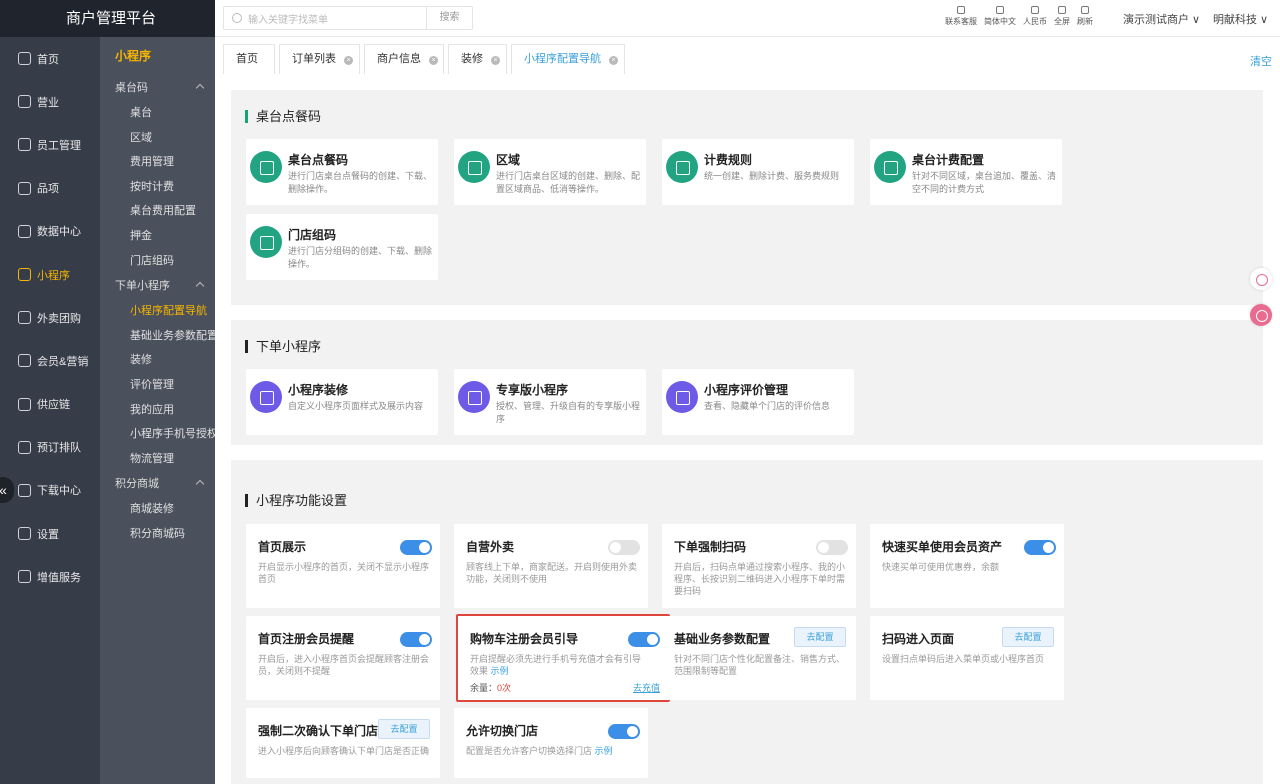  Describe the element at coordinates (249, 59) in the screenshot. I see `tab-0: 首页` at that location.